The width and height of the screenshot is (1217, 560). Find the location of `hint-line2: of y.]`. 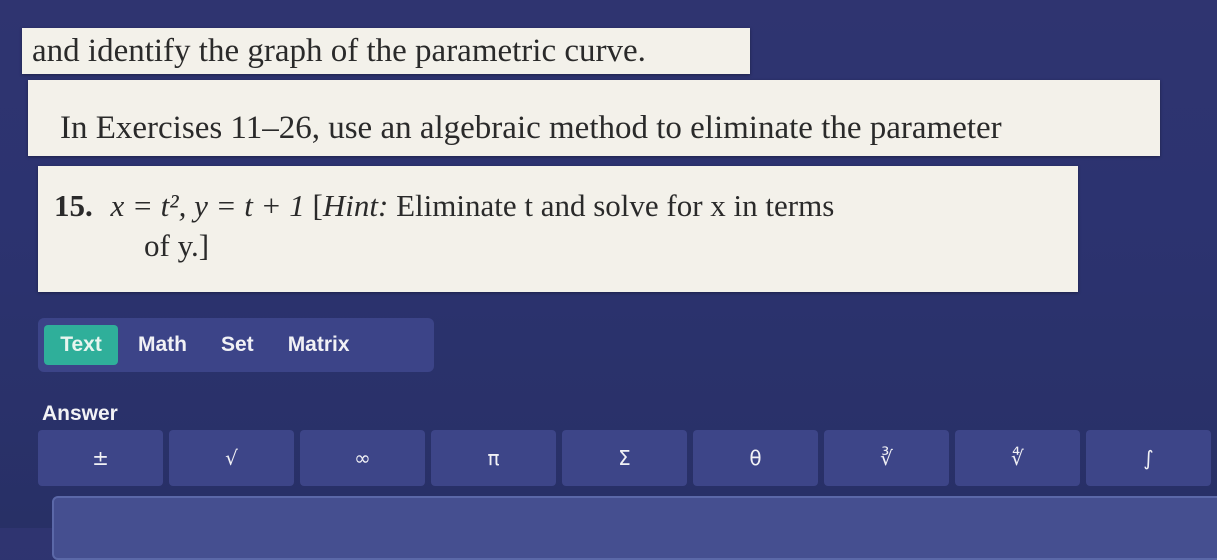

hint-line2: of y.] is located at coordinates (177, 245).